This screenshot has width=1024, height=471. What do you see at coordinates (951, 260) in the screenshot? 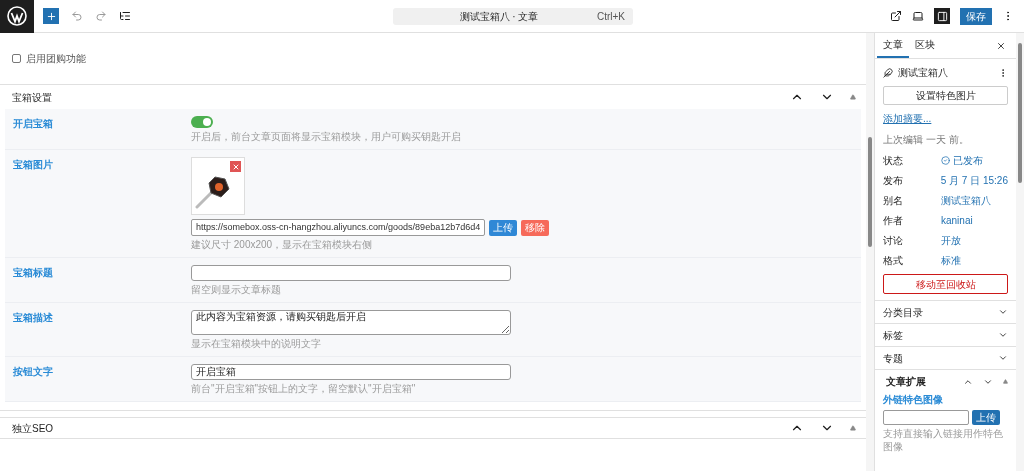
I see `meta-link: 标准` at bounding box center [951, 260].